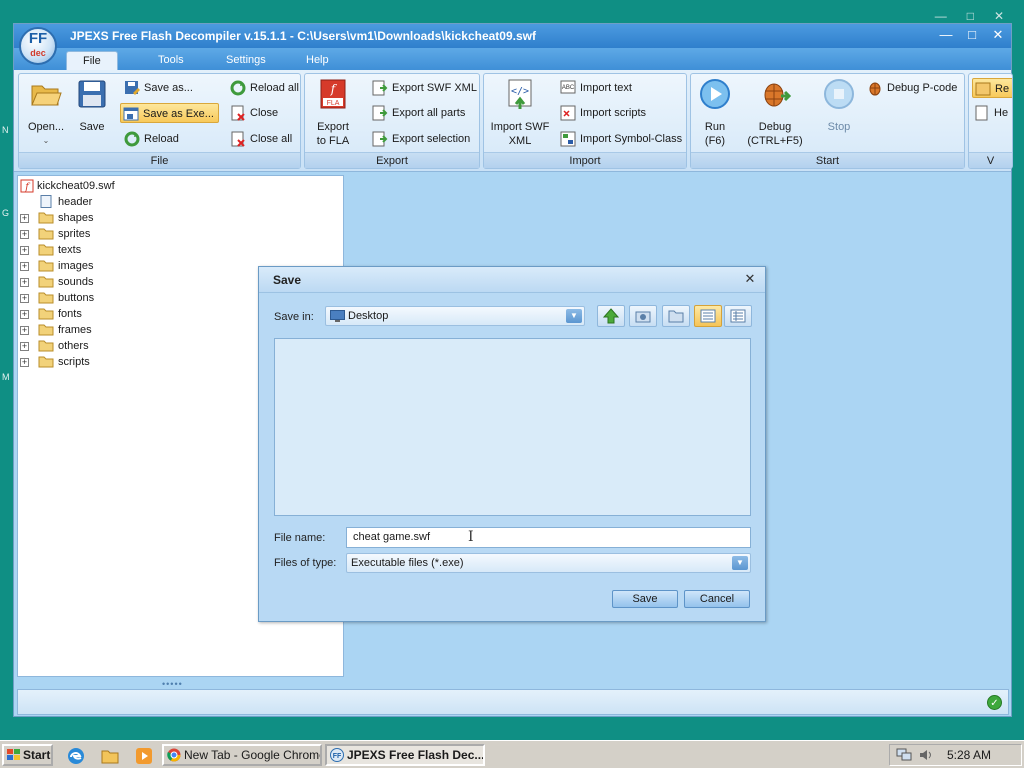  What do you see at coordinates (420, 139) in the screenshot?
I see `export-selection-button: Export selection` at bounding box center [420, 139].